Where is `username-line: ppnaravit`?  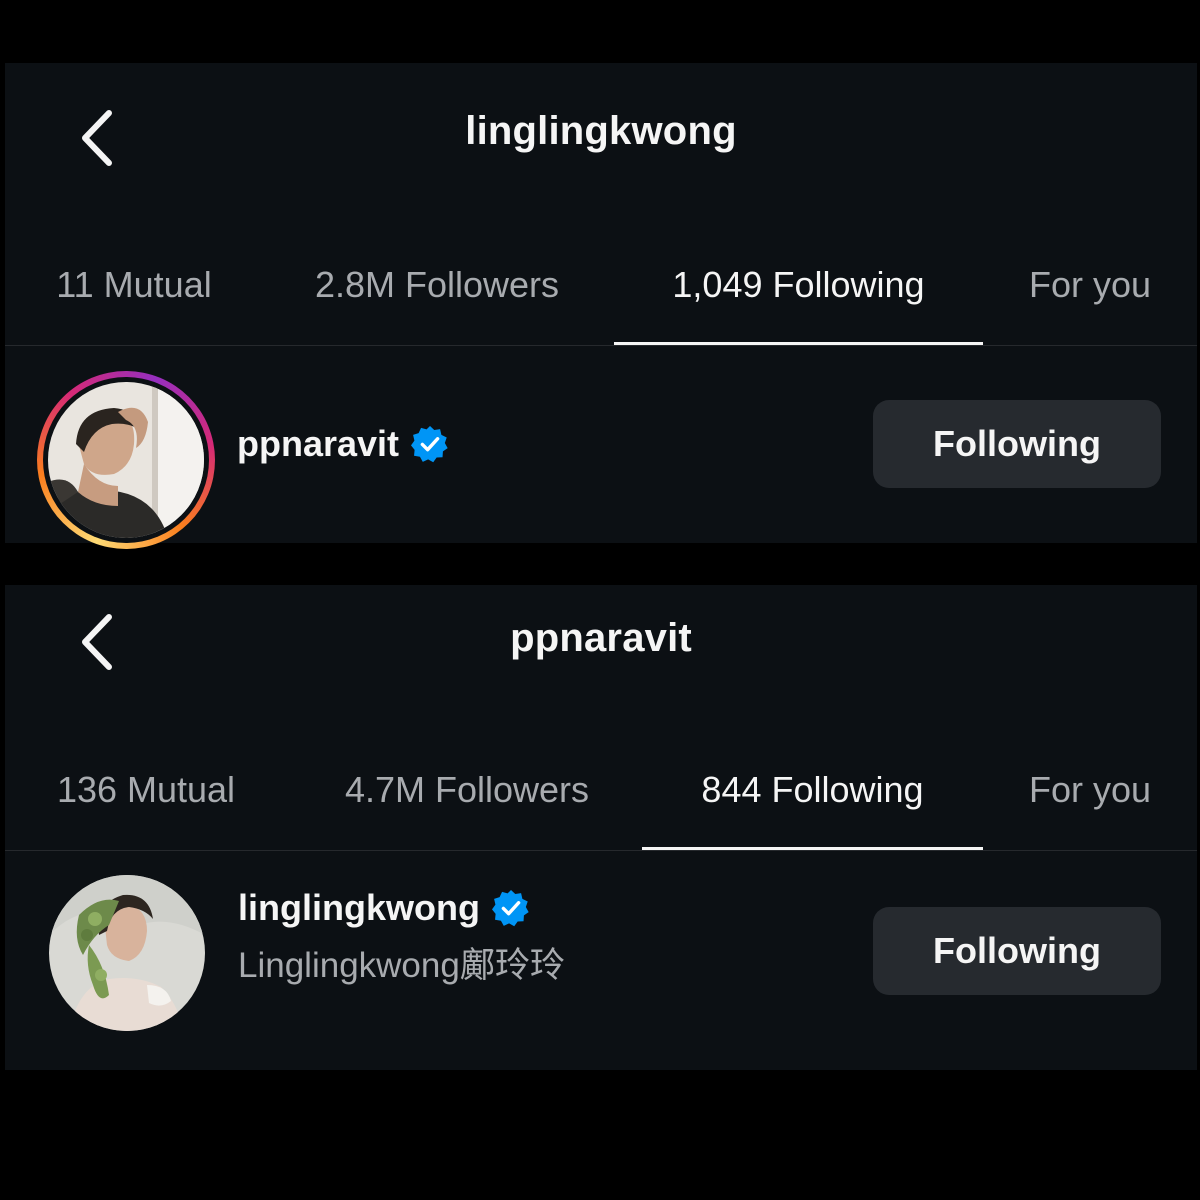
username-line: ppnaravit is located at coordinates (343, 444).